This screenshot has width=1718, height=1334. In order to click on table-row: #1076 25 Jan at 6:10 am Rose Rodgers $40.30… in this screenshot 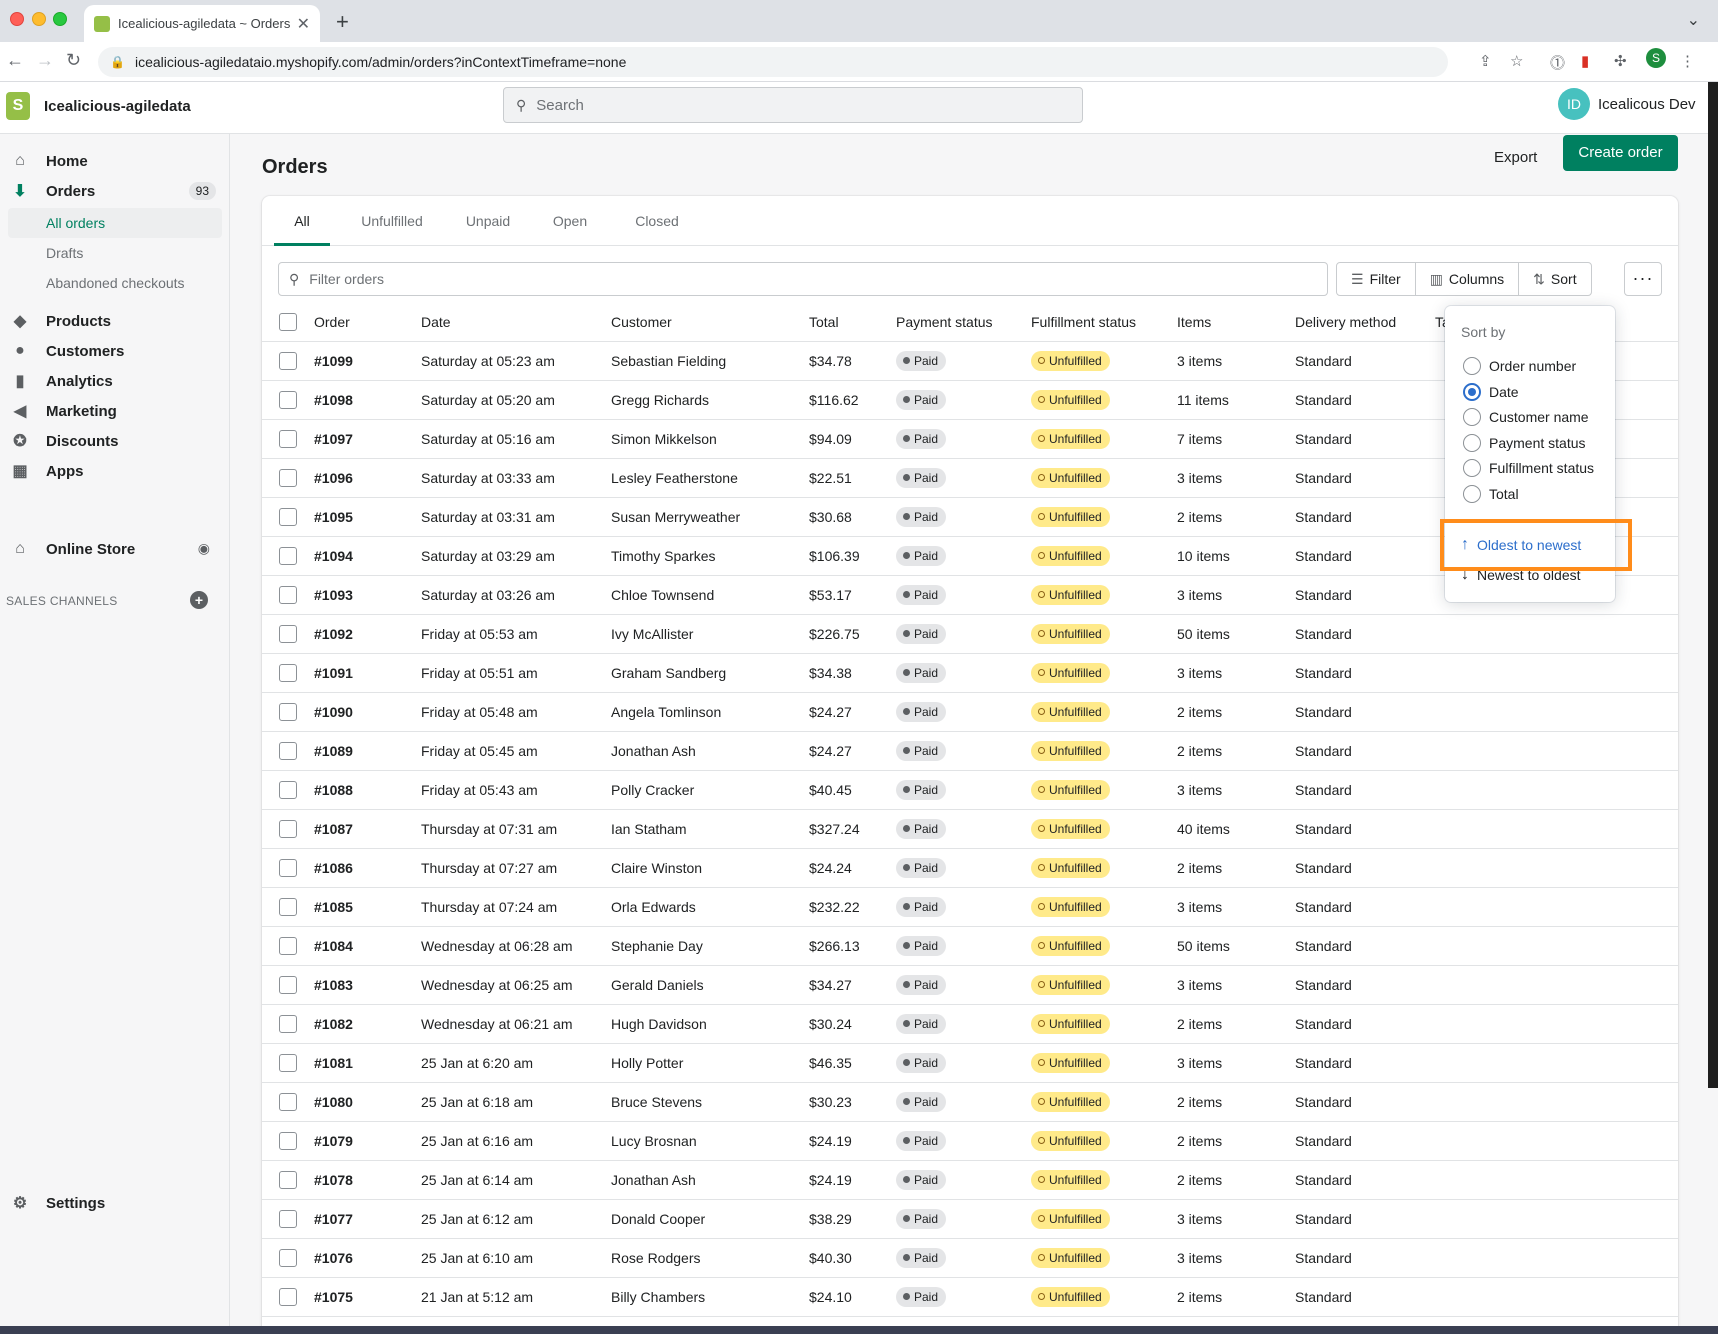, I will do `click(970, 1258)`.